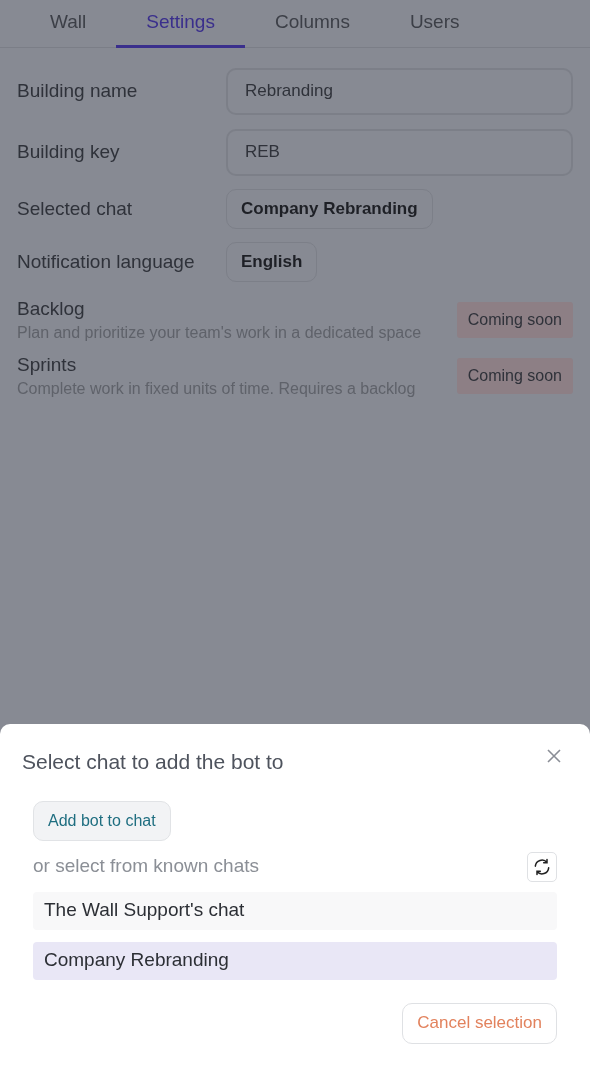 The width and height of the screenshot is (590, 1090). I want to click on feature-title: Sprints, so click(47, 365).